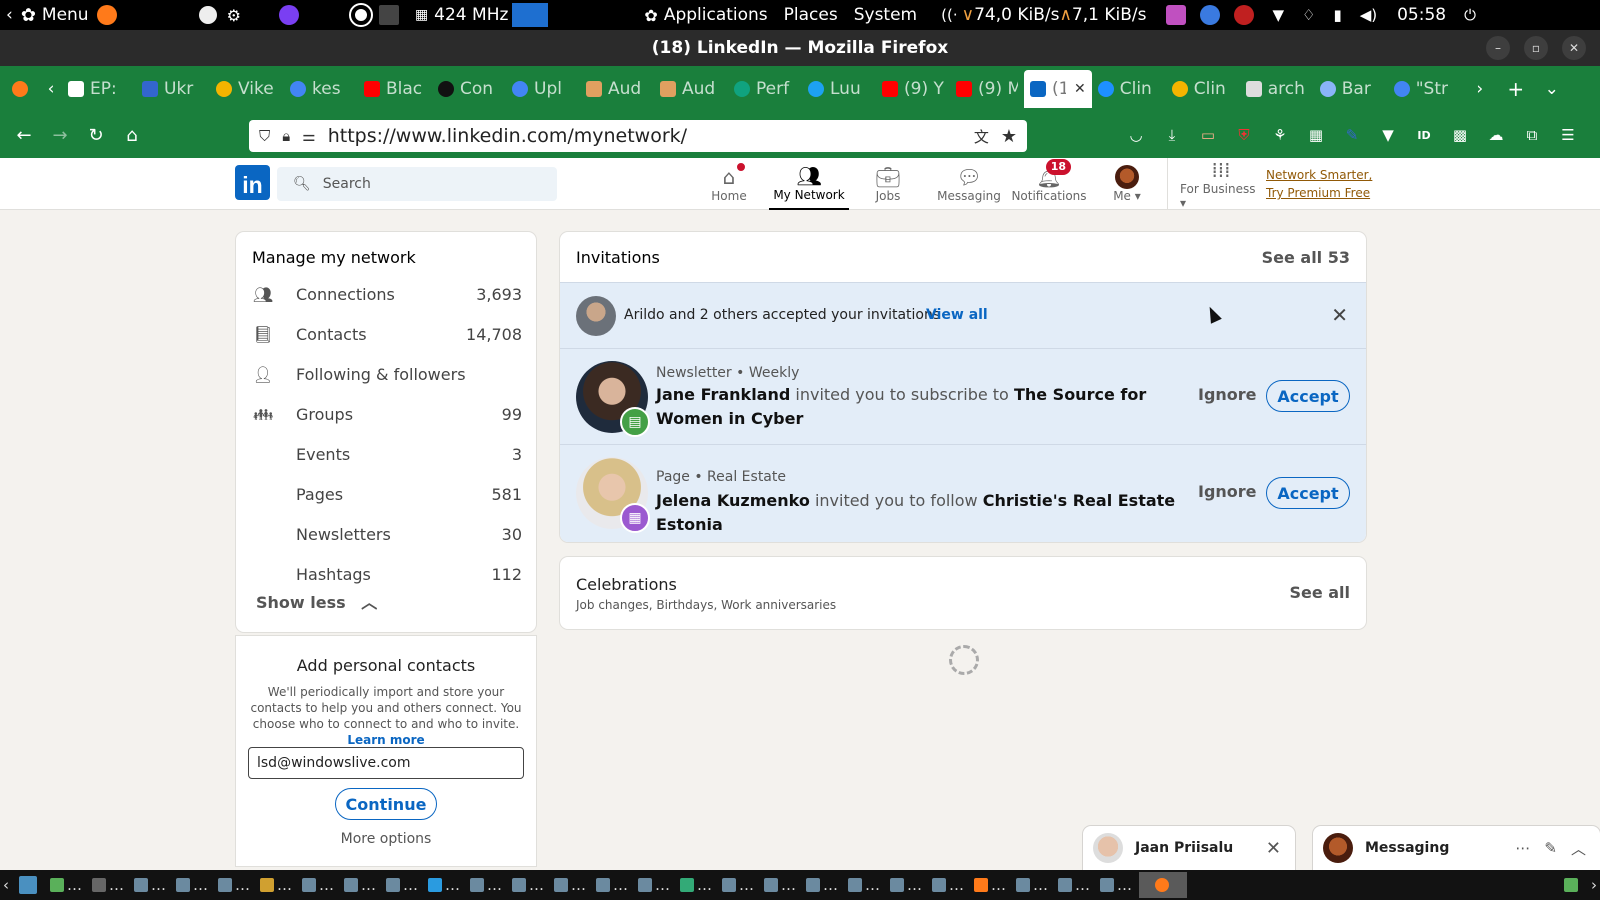 This screenshot has height=900, width=1600. Describe the element at coordinates (387, 574) in the screenshot. I see `network-item-hashtags: Hashtags 112` at that location.